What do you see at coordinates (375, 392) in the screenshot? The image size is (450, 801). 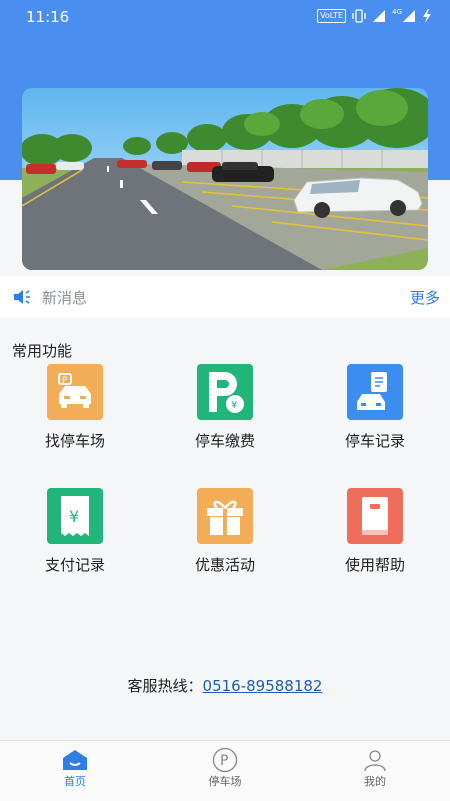 I see `record-car-icon` at bounding box center [375, 392].